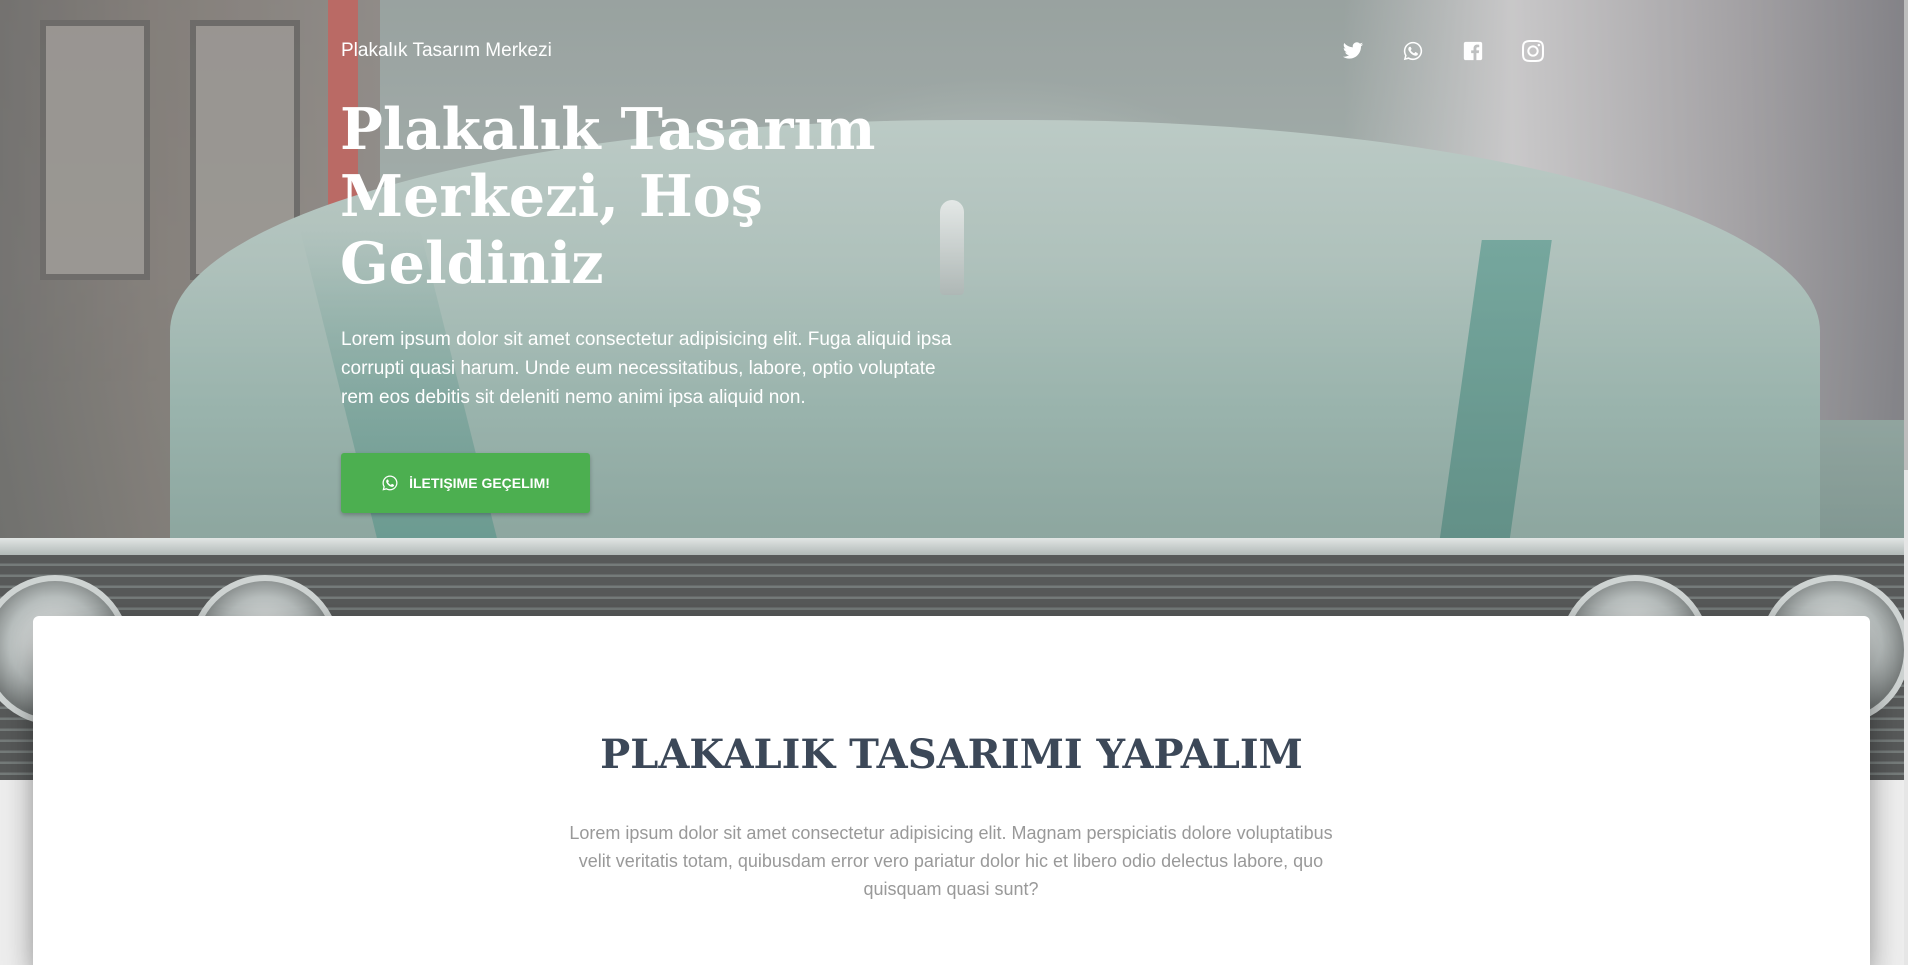 This screenshot has height=965, width=1908. I want to click on social-links, so click(1443, 51).